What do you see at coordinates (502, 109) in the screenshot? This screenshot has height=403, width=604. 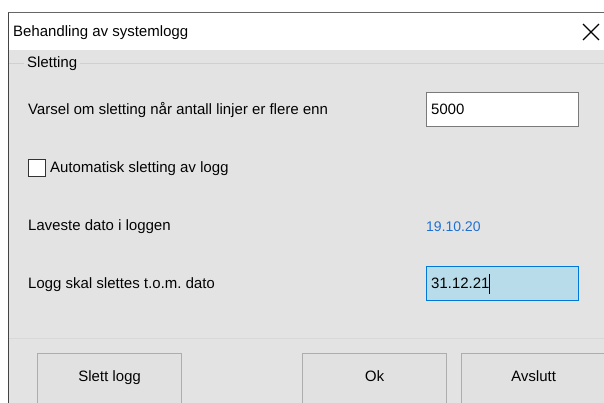 I see `input-field: 5000` at bounding box center [502, 109].